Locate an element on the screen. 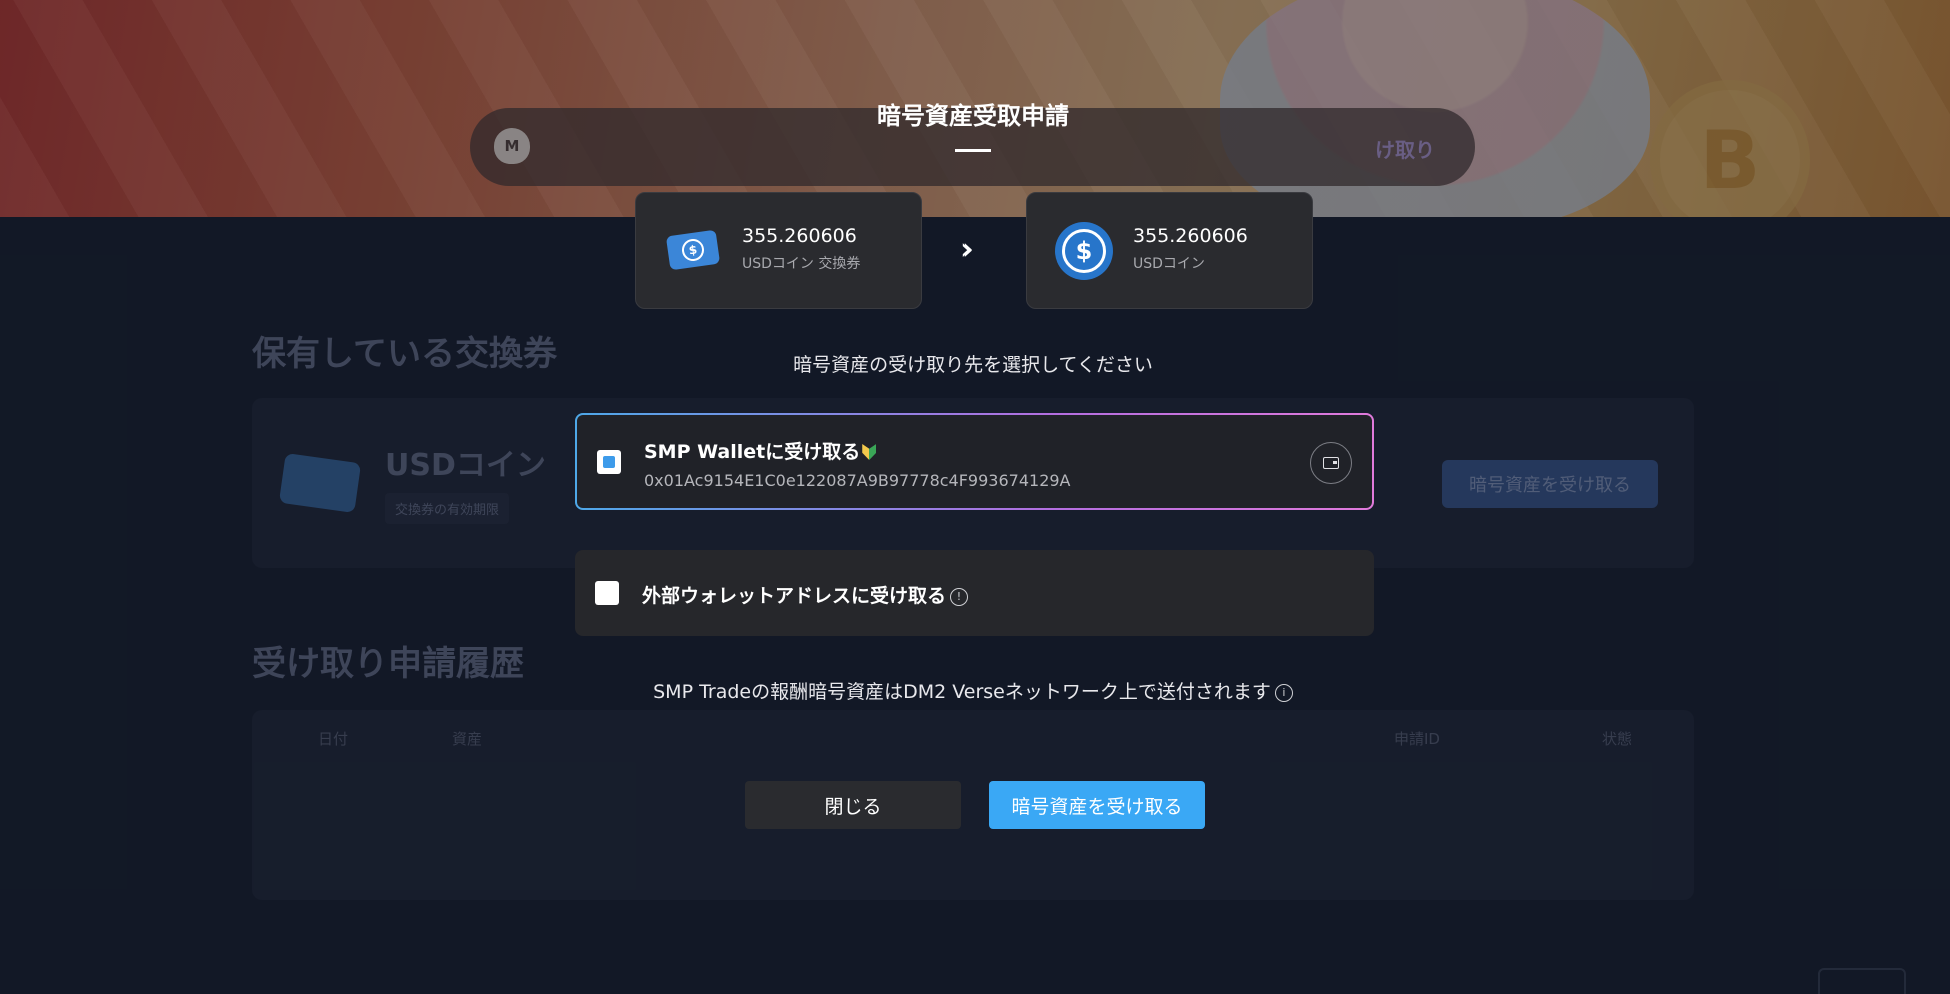  to-label: USDコイン is located at coordinates (1169, 264).